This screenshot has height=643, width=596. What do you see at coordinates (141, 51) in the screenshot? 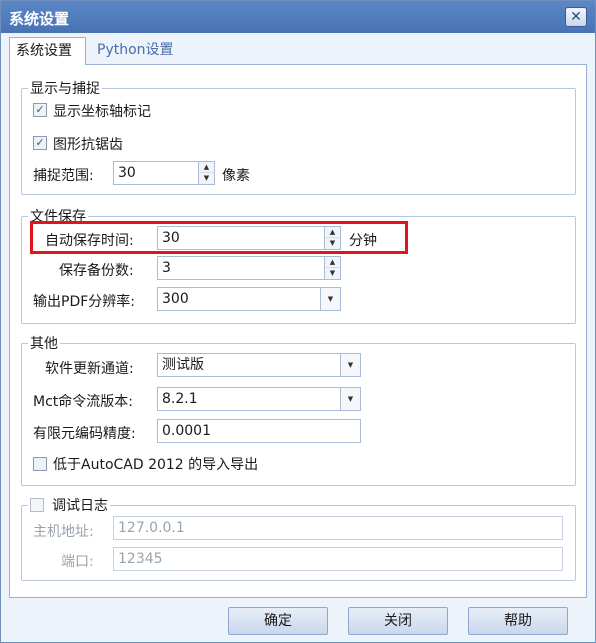
I see `tab-python-settings: Python设置` at bounding box center [141, 51].